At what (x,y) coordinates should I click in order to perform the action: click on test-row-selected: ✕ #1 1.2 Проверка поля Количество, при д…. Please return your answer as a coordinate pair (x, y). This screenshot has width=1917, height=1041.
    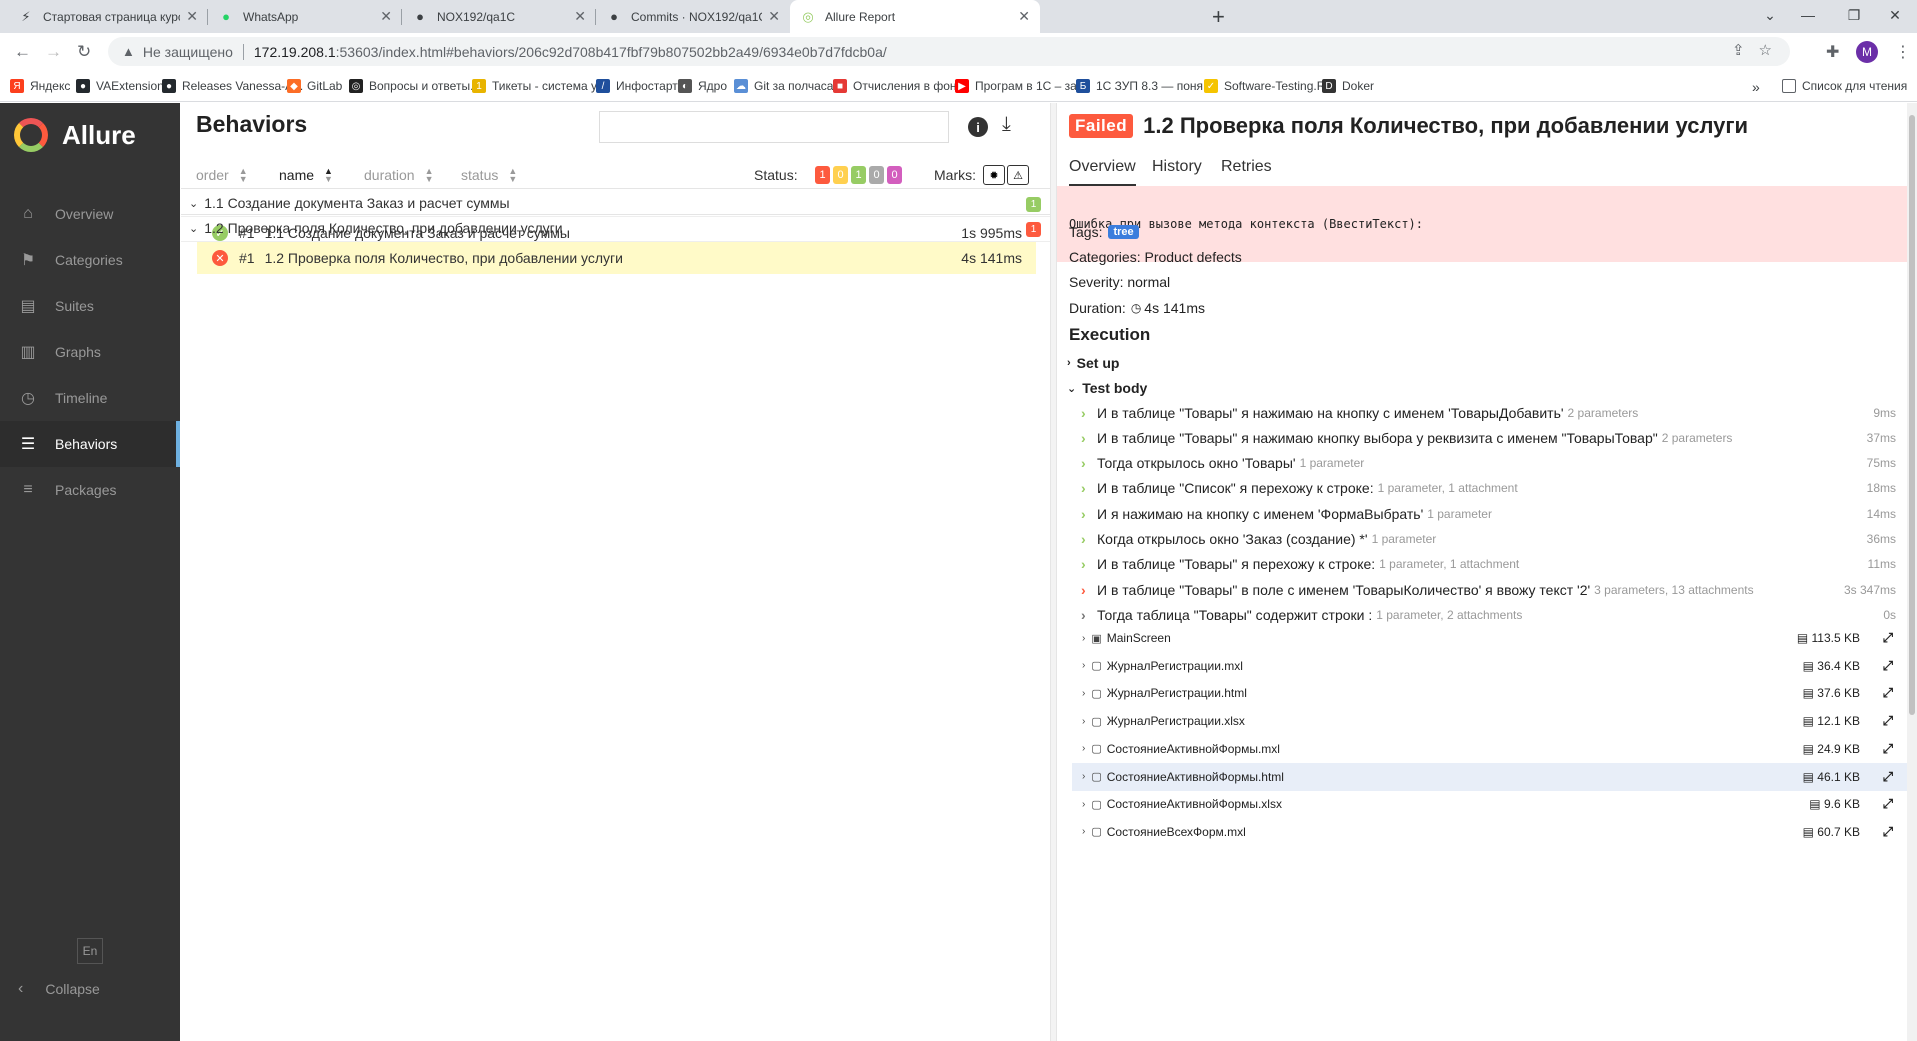
    Looking at the image, I should click on (616, 258).